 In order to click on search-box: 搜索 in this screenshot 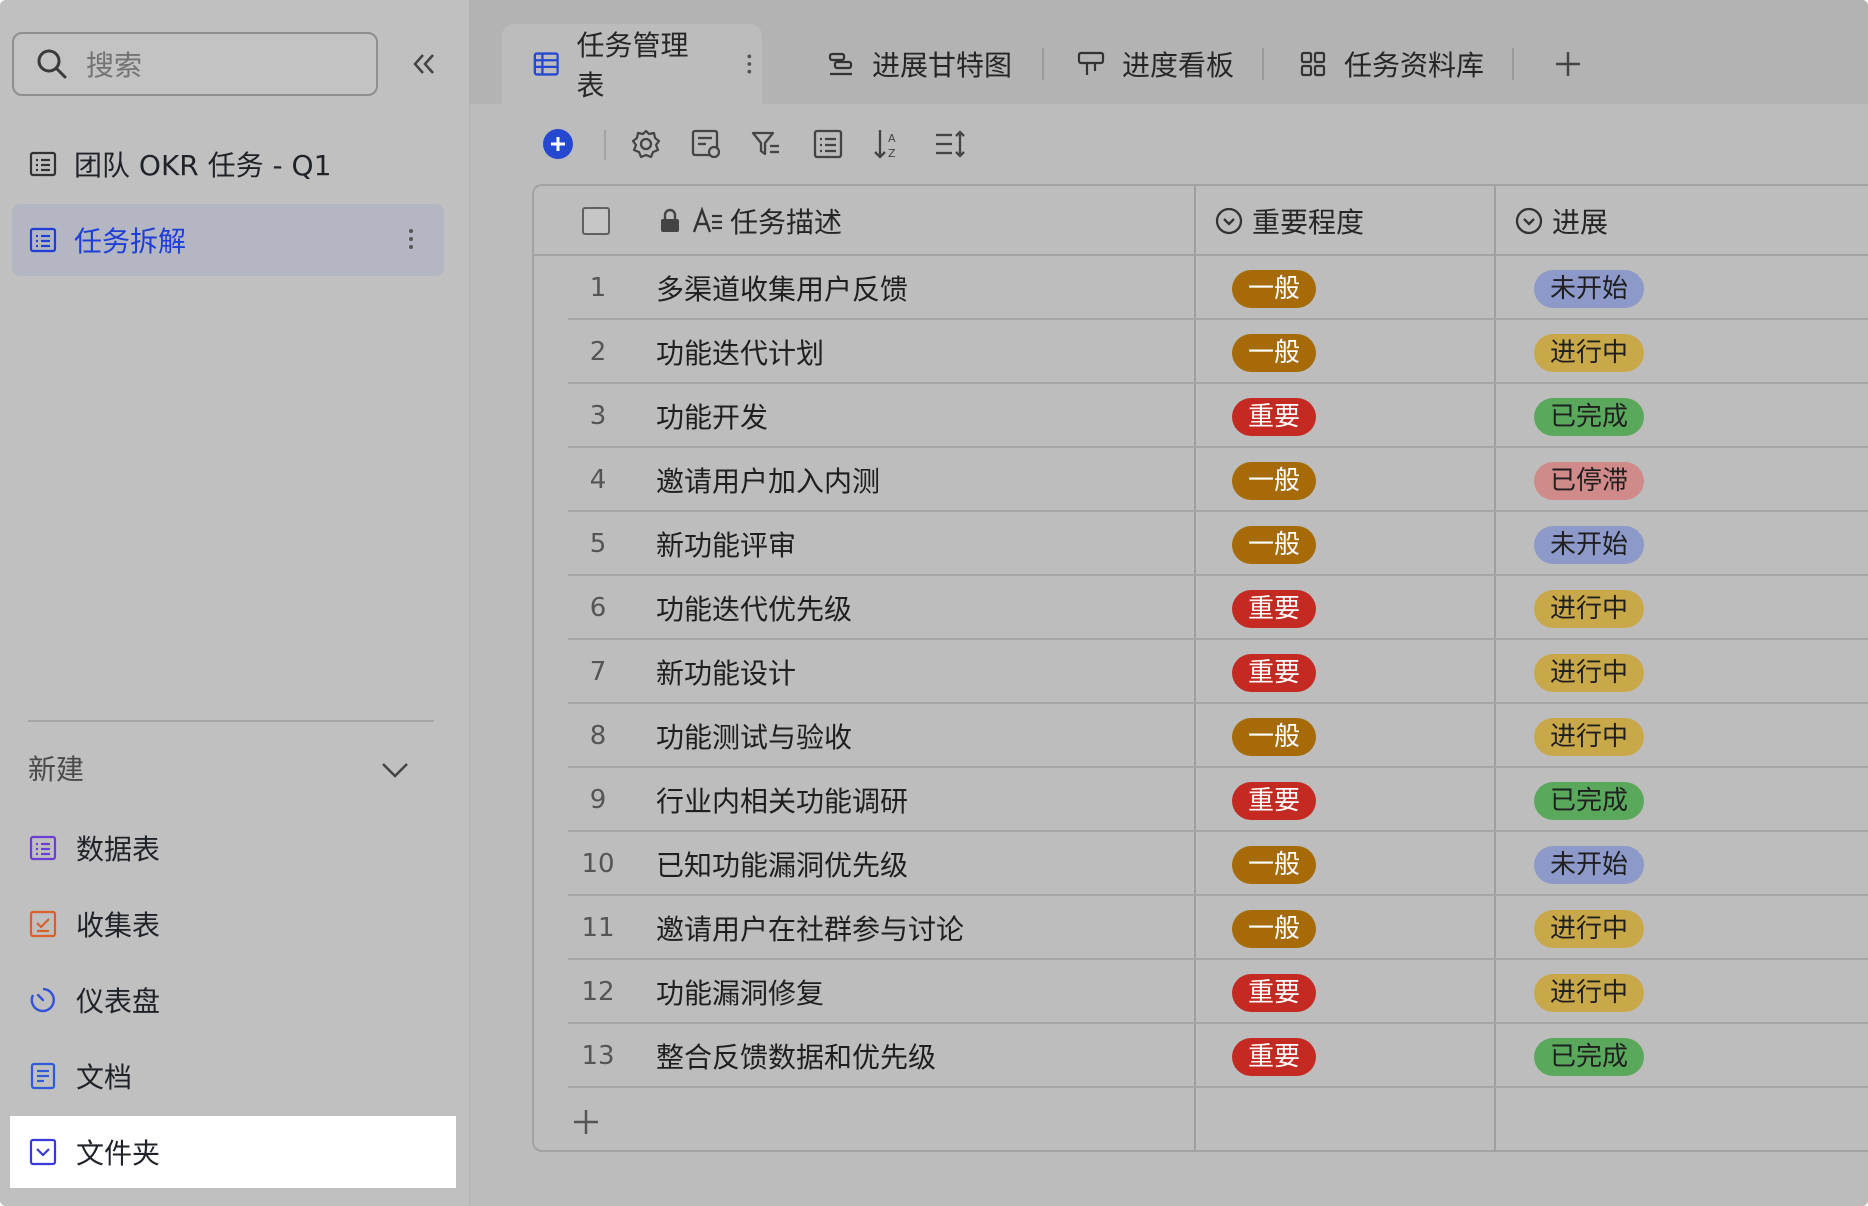, I will do `click(195, 64)`.